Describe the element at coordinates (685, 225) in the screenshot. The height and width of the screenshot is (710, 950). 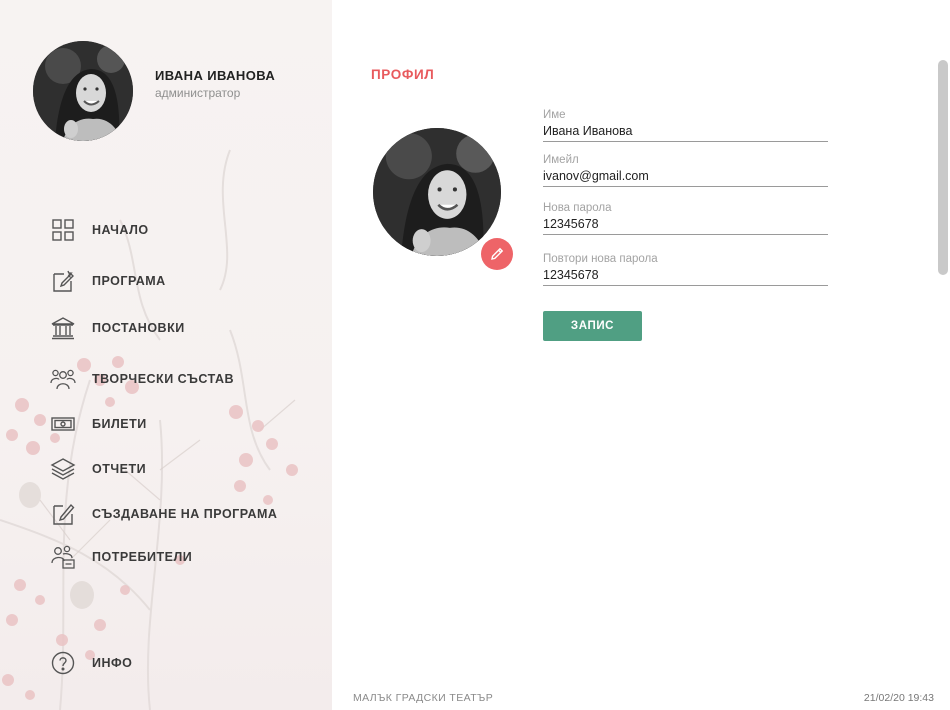
I see `new-password-input` at that location.